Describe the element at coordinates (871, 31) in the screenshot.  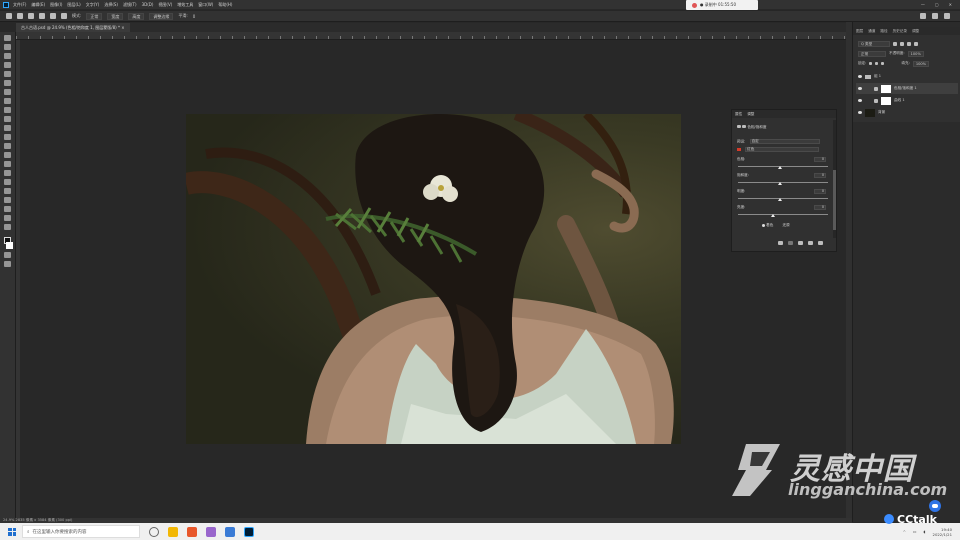
I see `tab-channels: 通道` at that location.